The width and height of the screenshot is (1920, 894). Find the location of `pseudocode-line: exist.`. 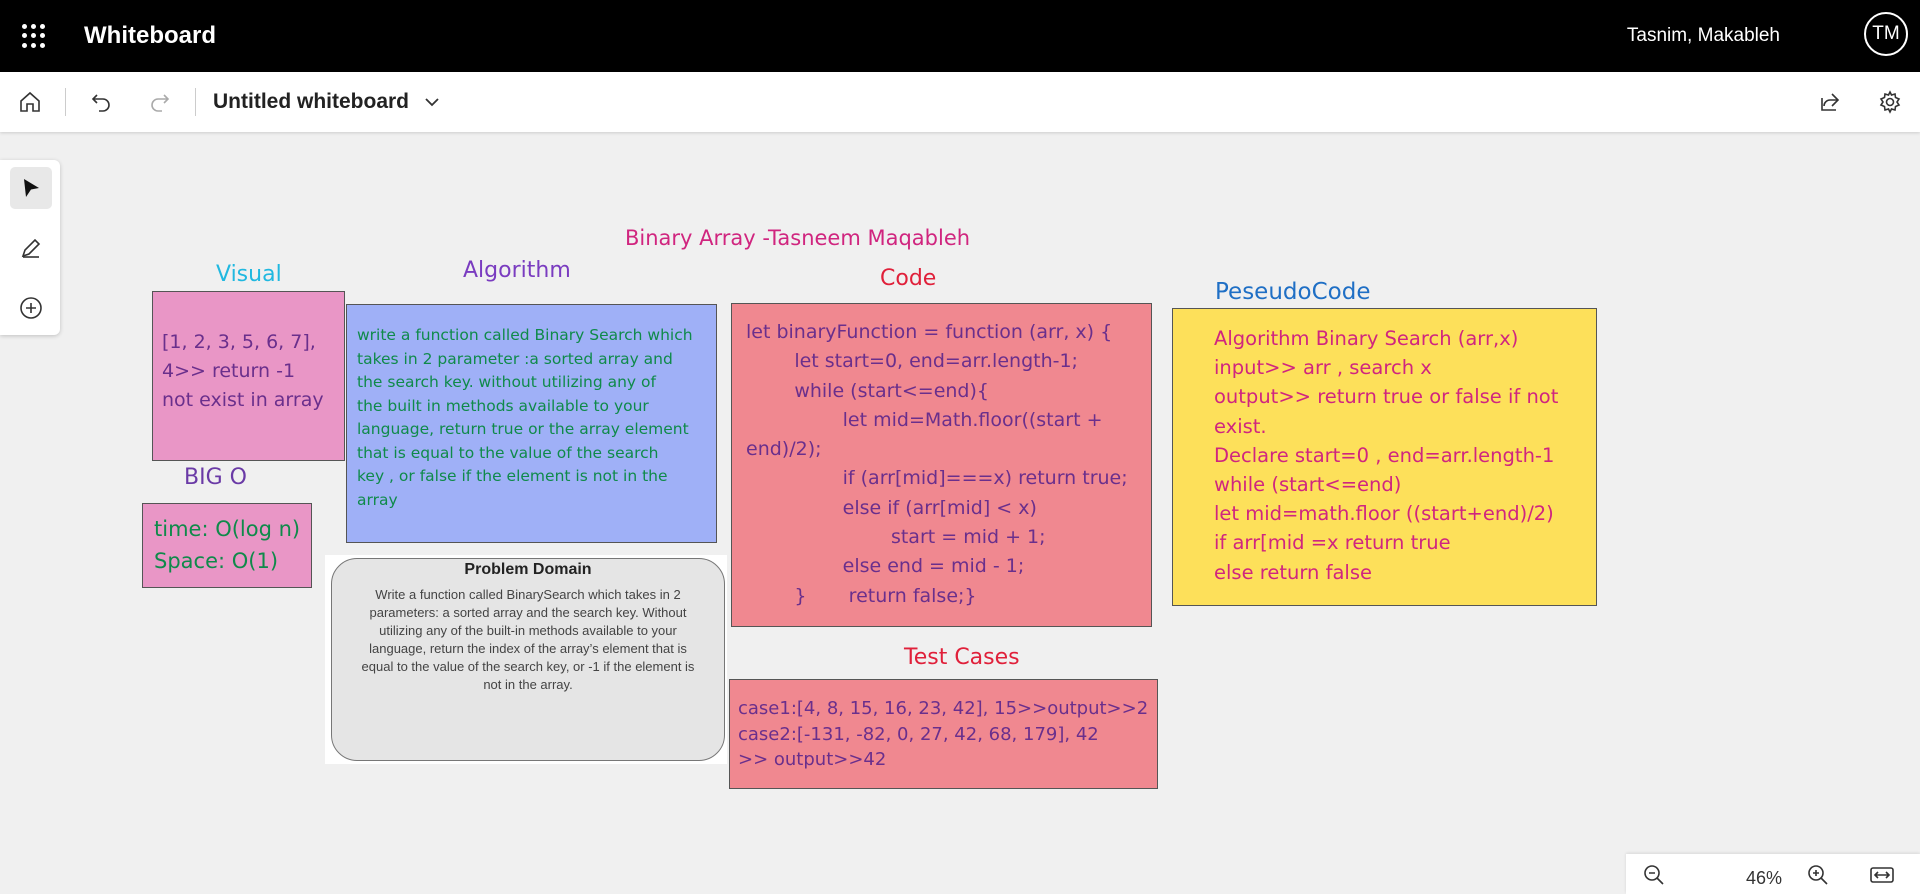

pseudocode-line: exist. is located at coordinates (1240, 426).